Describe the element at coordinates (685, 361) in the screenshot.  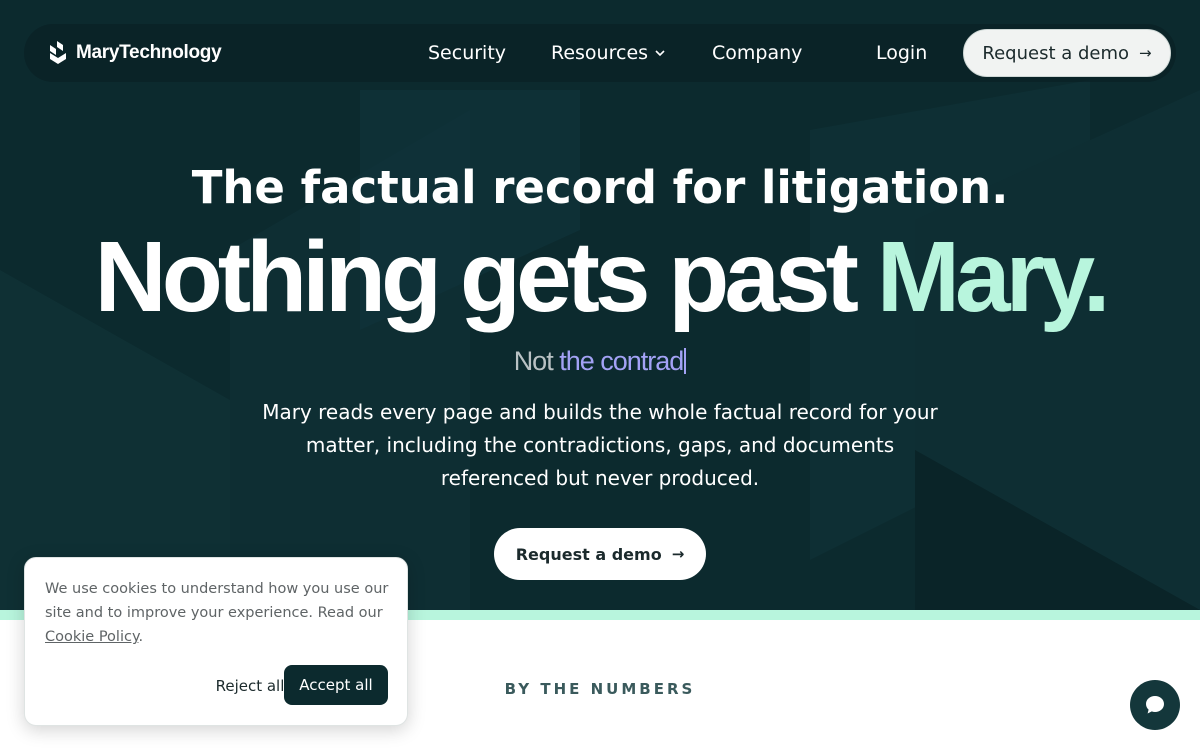
I see `typing-caret` at that location.